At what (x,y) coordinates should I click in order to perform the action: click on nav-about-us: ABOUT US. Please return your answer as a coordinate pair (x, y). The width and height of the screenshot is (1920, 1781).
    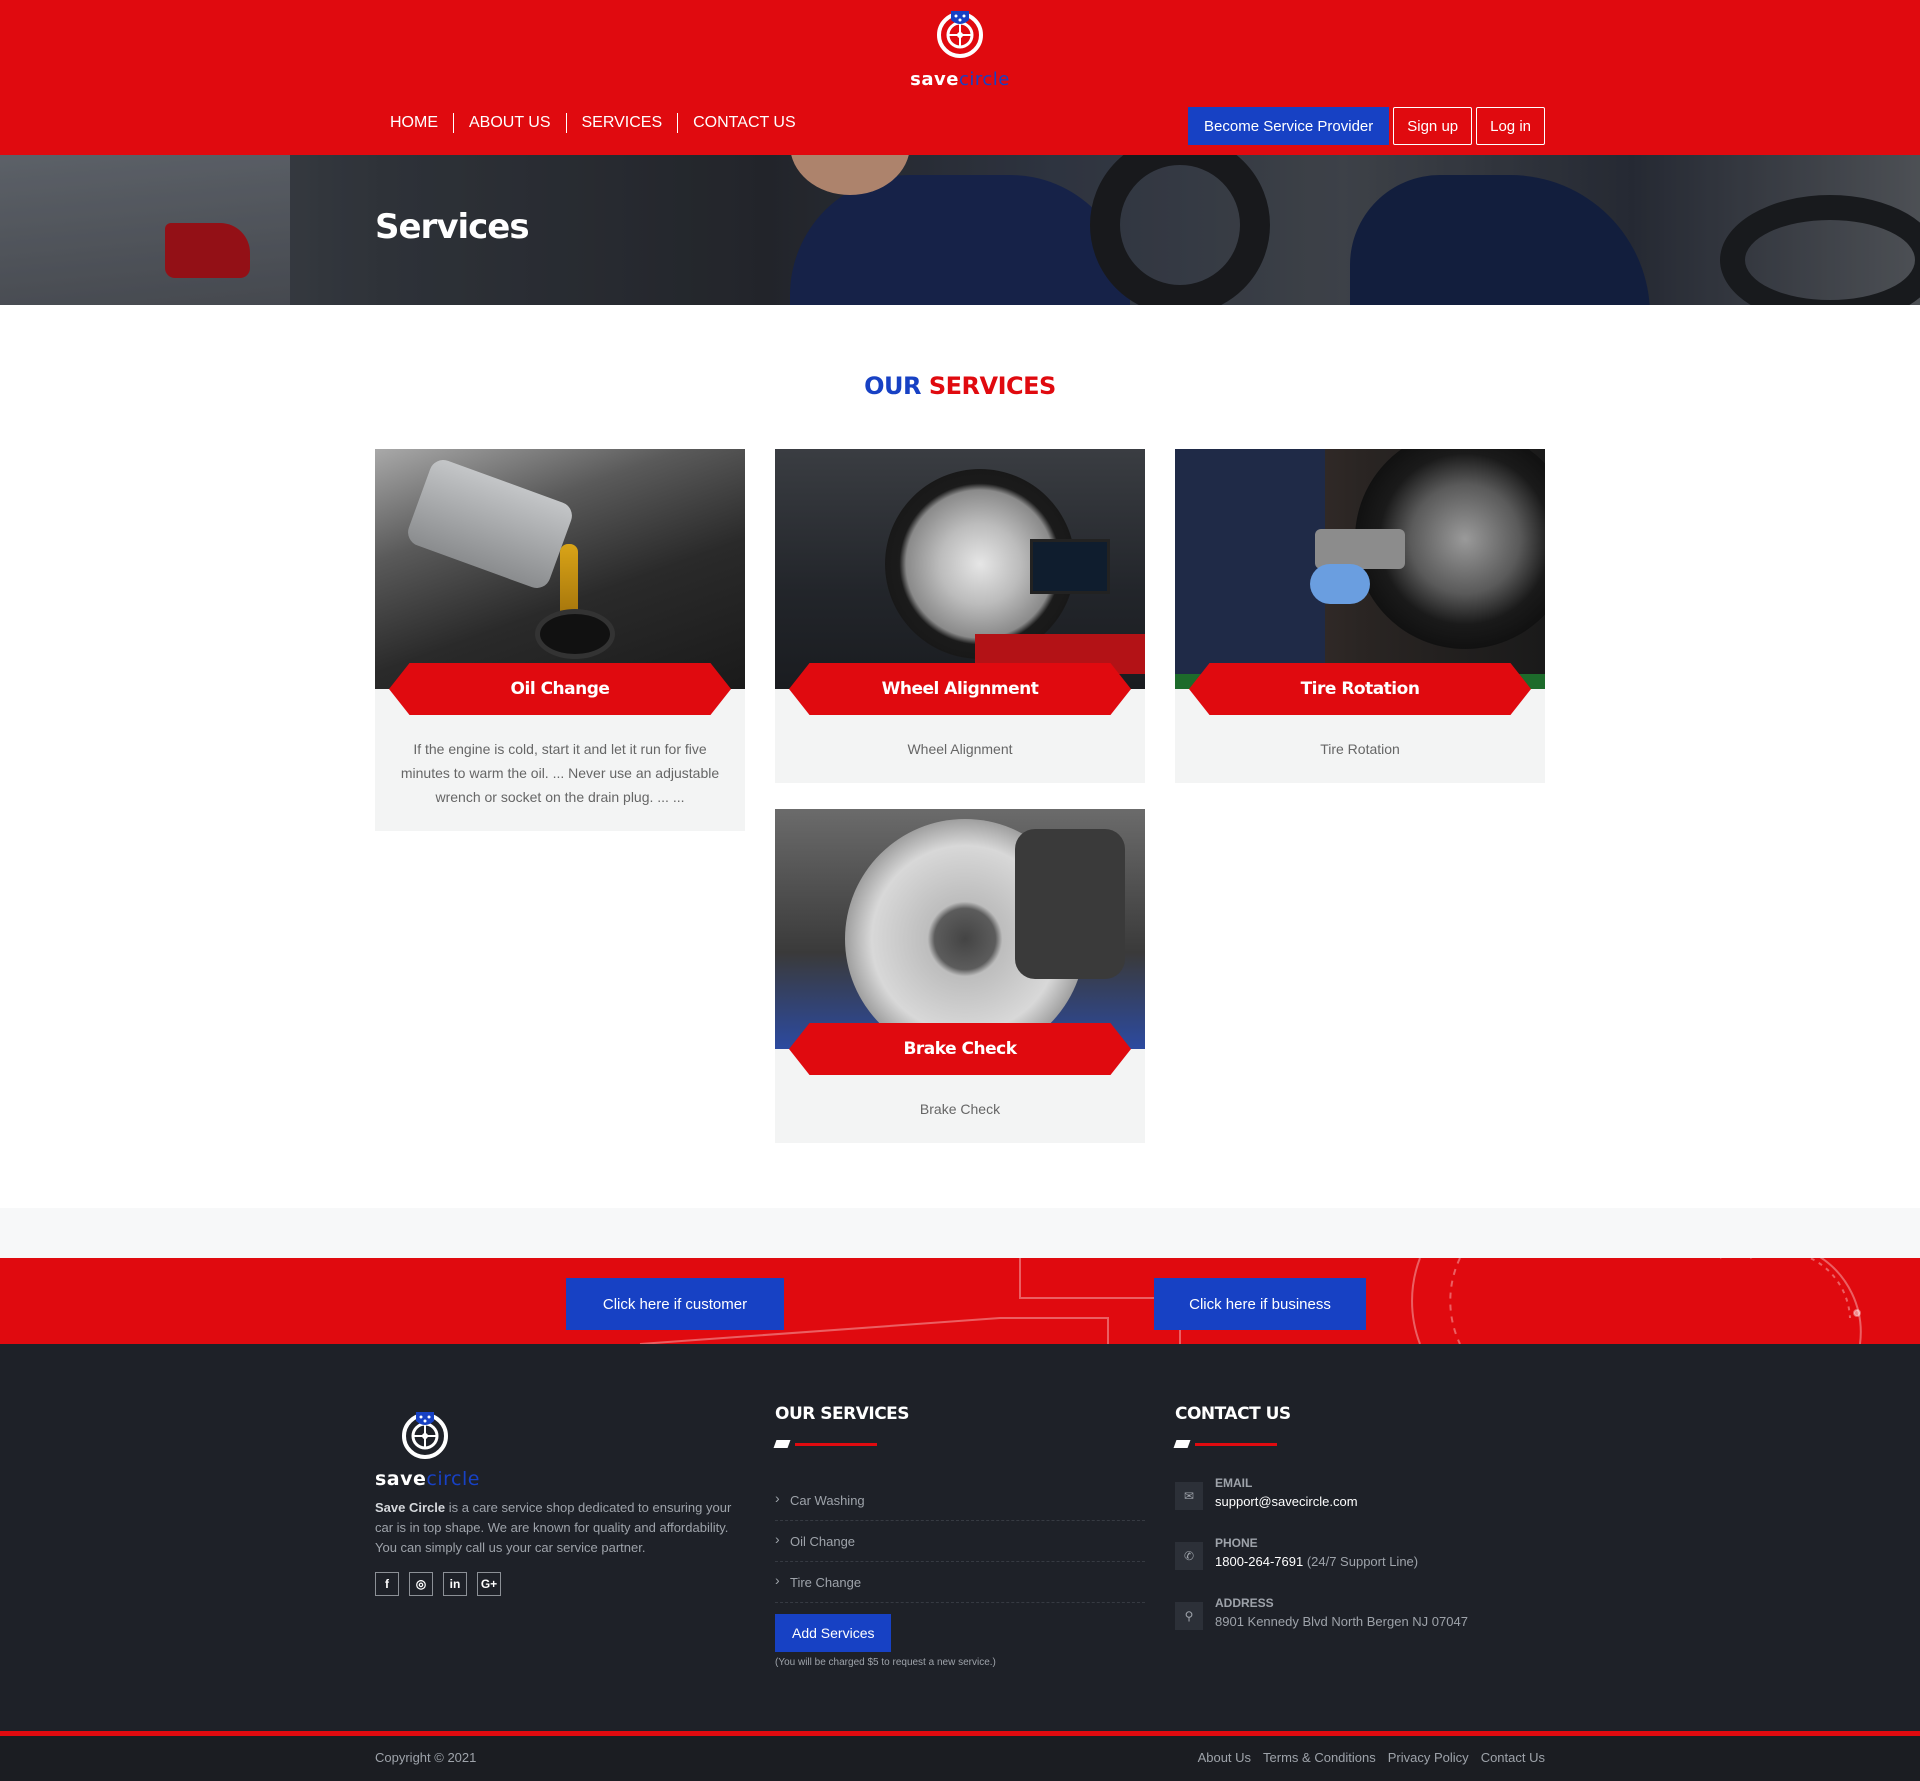
    Looking at the image, I should click on (509, 123).